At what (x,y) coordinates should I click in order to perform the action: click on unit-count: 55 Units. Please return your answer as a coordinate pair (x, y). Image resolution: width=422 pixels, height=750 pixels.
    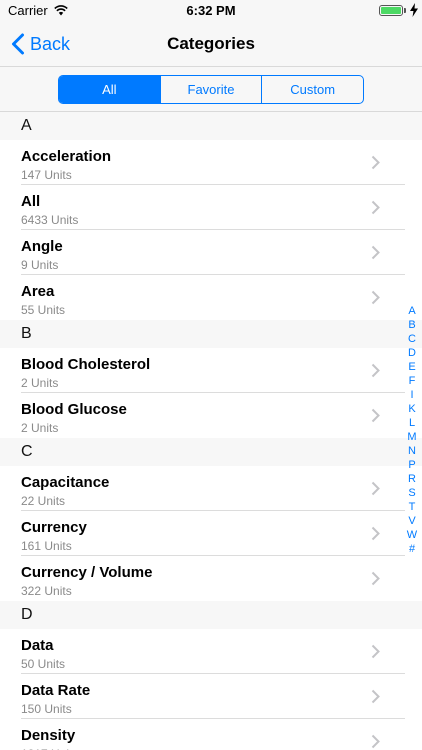
    Looking at the image, I should click on (43, 310).